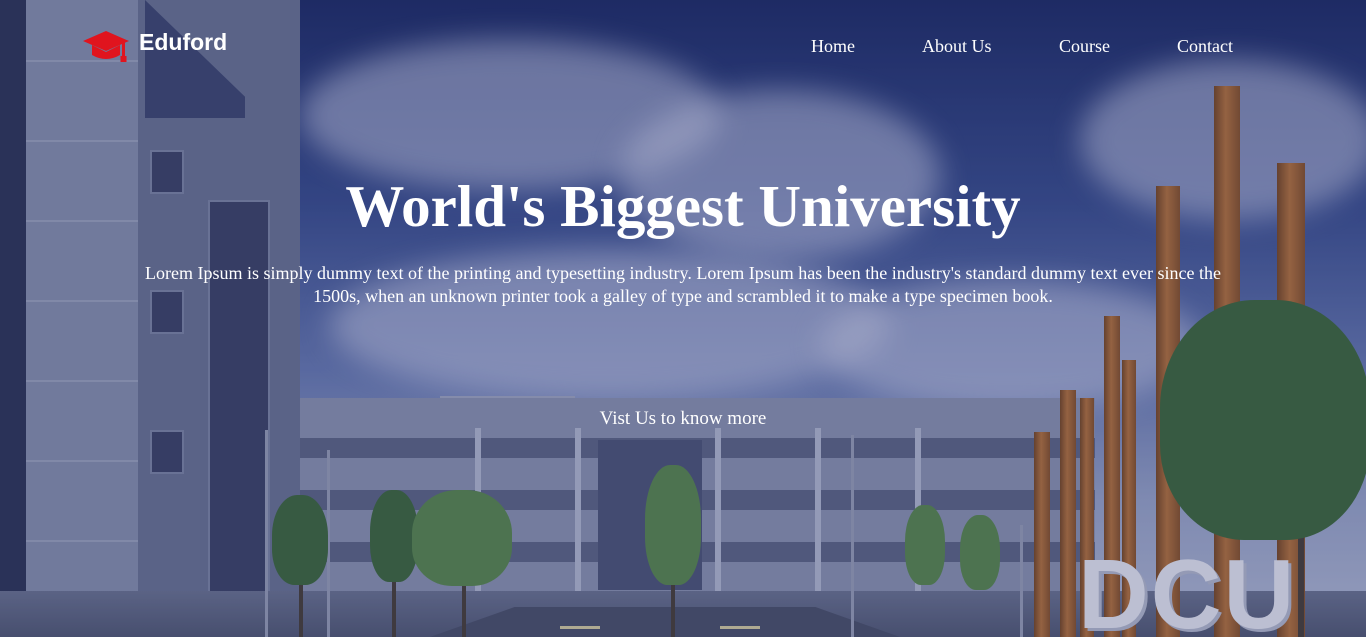 The width and height of the screenshot is (1366, 637). I want to click on cta-wrapper: Vist Us to know more, so click(683, 419).